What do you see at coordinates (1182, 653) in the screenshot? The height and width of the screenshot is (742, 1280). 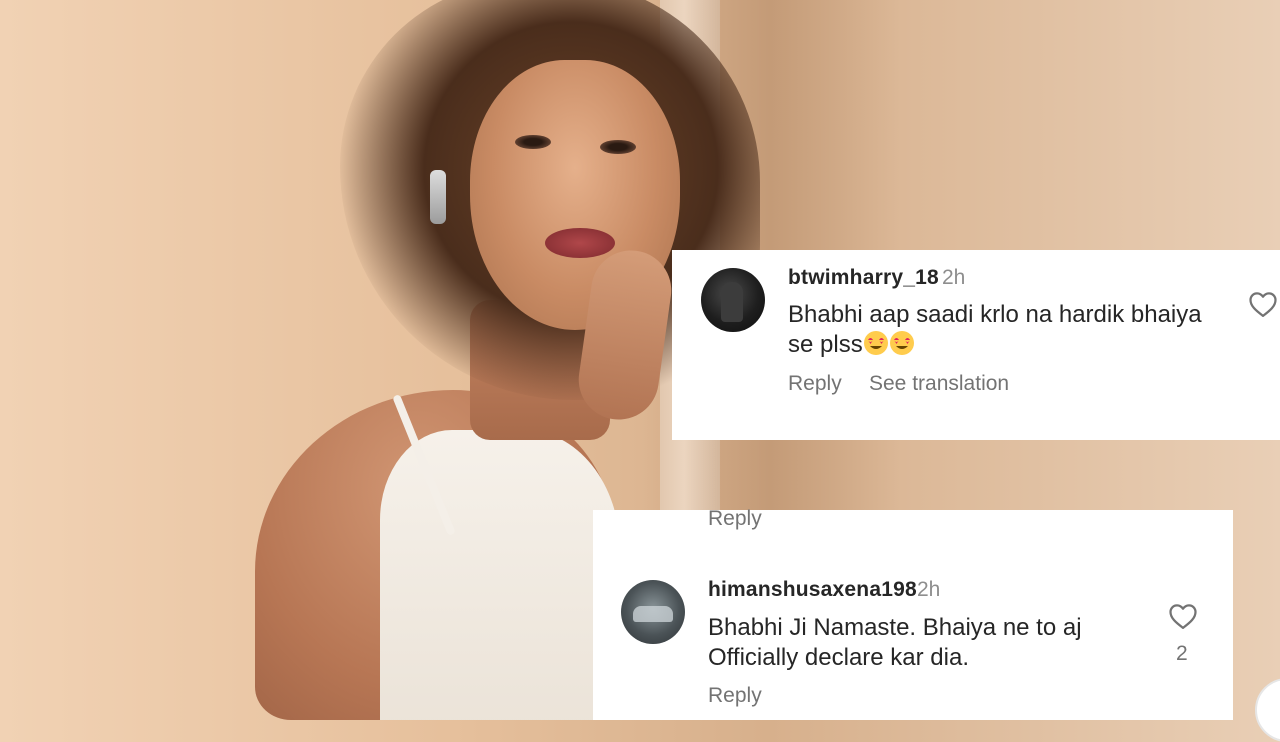 I see `like-count: 2` at bounding box center [1182, 653].